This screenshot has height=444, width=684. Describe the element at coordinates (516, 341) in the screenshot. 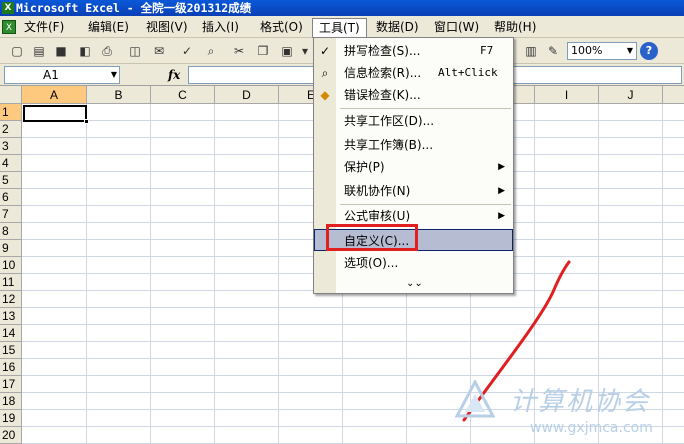

I see `annotation-red-line` at that location.